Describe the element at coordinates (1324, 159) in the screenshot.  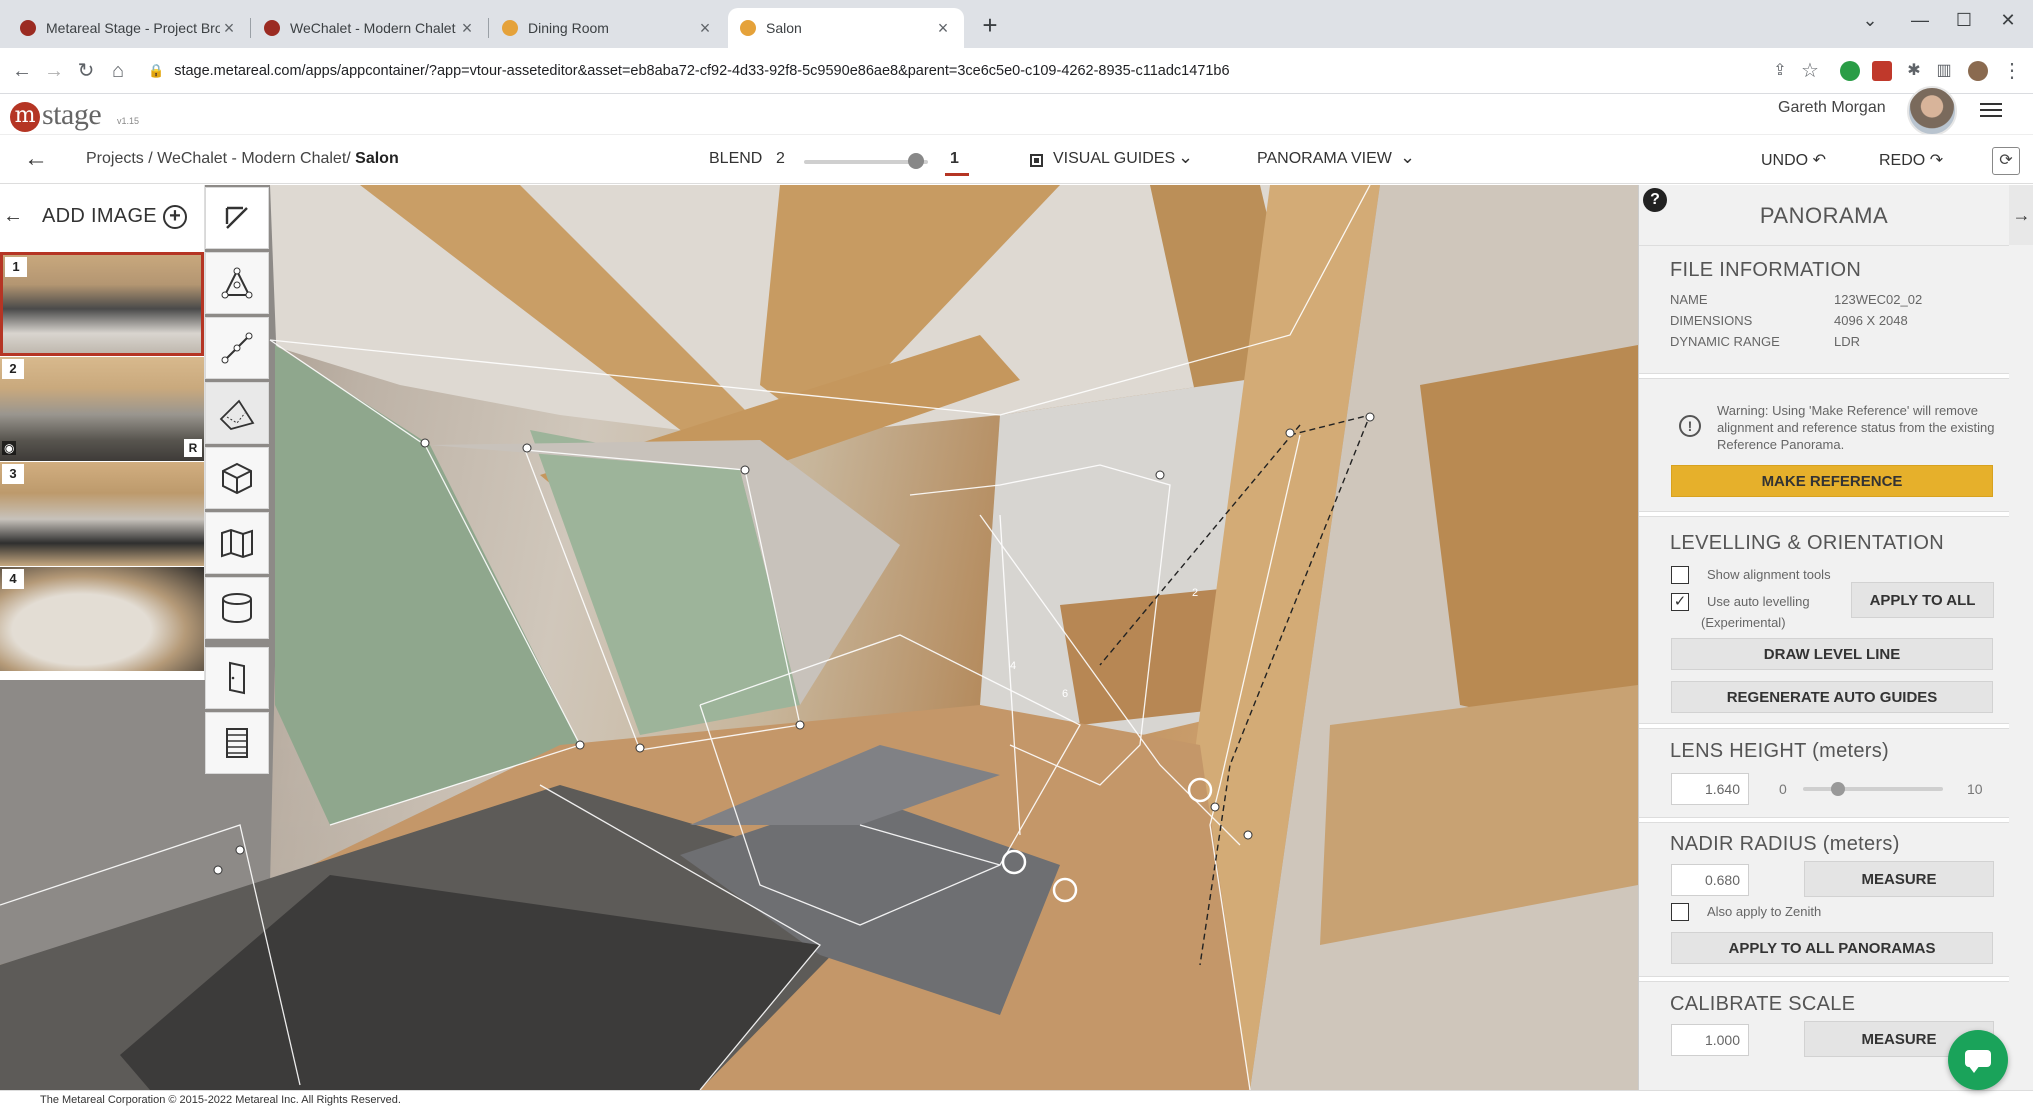
I see `panorama-view-dropdown: PANORAMA VIEW` at that location.